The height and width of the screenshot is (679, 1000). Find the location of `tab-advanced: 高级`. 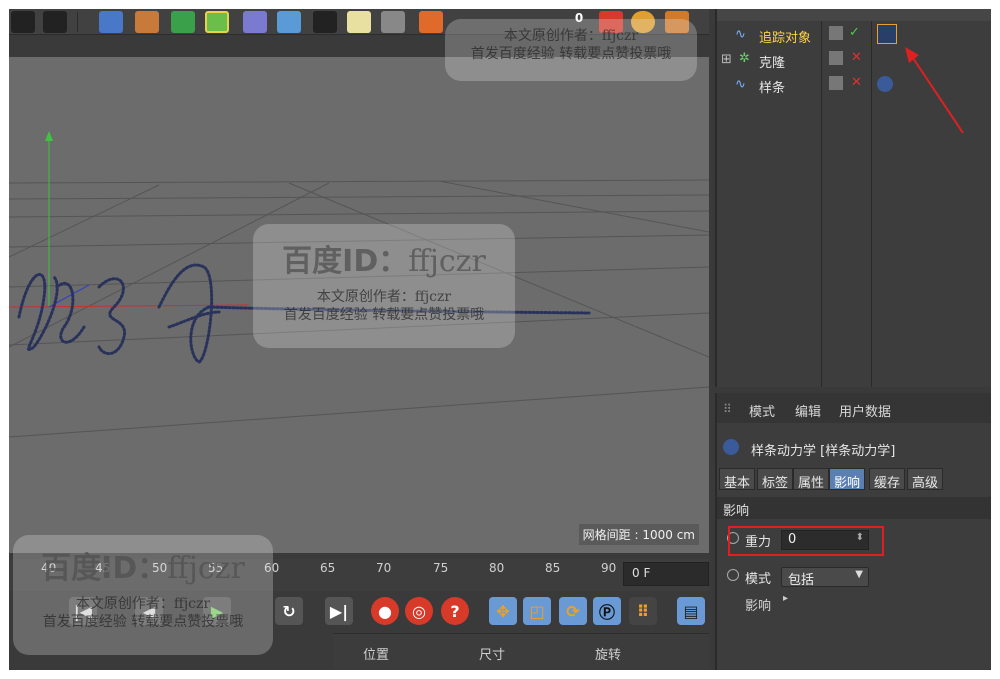

tab-advanced: 高级 is located at coordinates (925, 479).